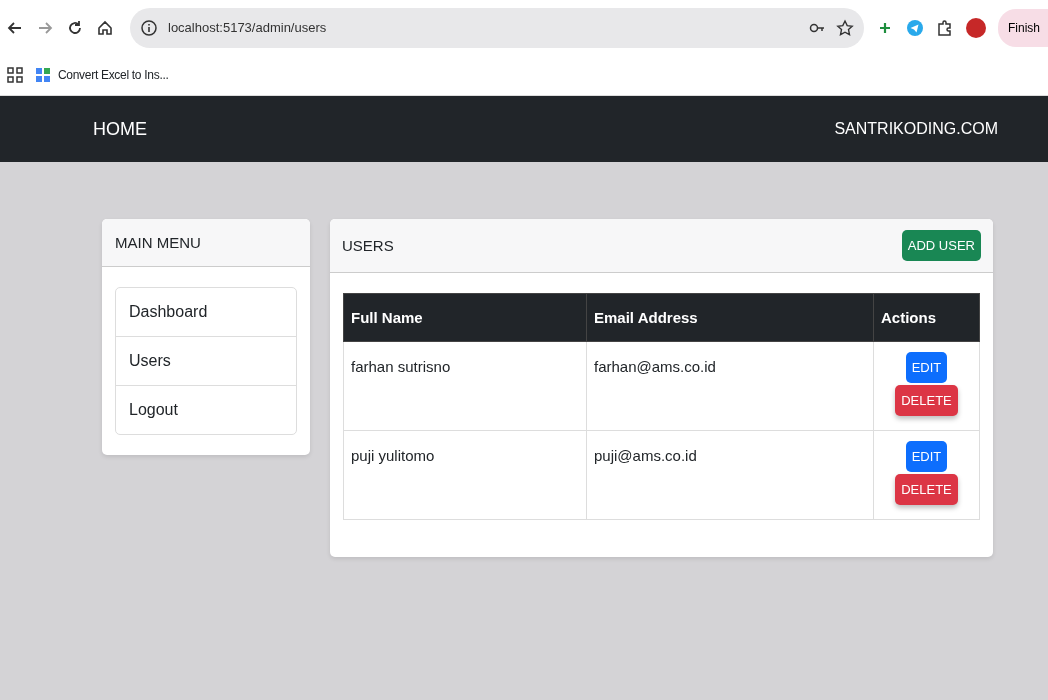 The image size is (1048, 700). I want to click on table-cell: farhan sutrisno, so click(465, 386).